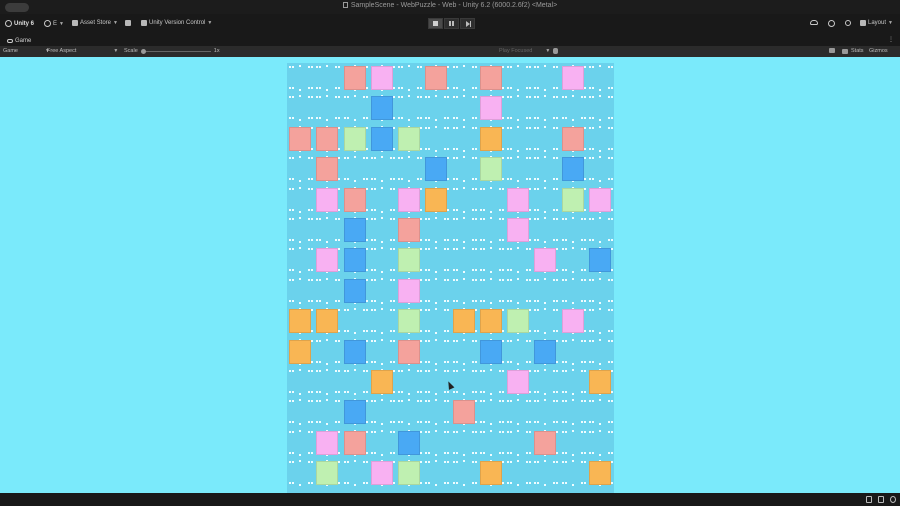 The width and height of the screenshot is (900, 506). Describe the element at coordinates (128, 23) in the screenshot. I see `cloud-services-button` at that location.